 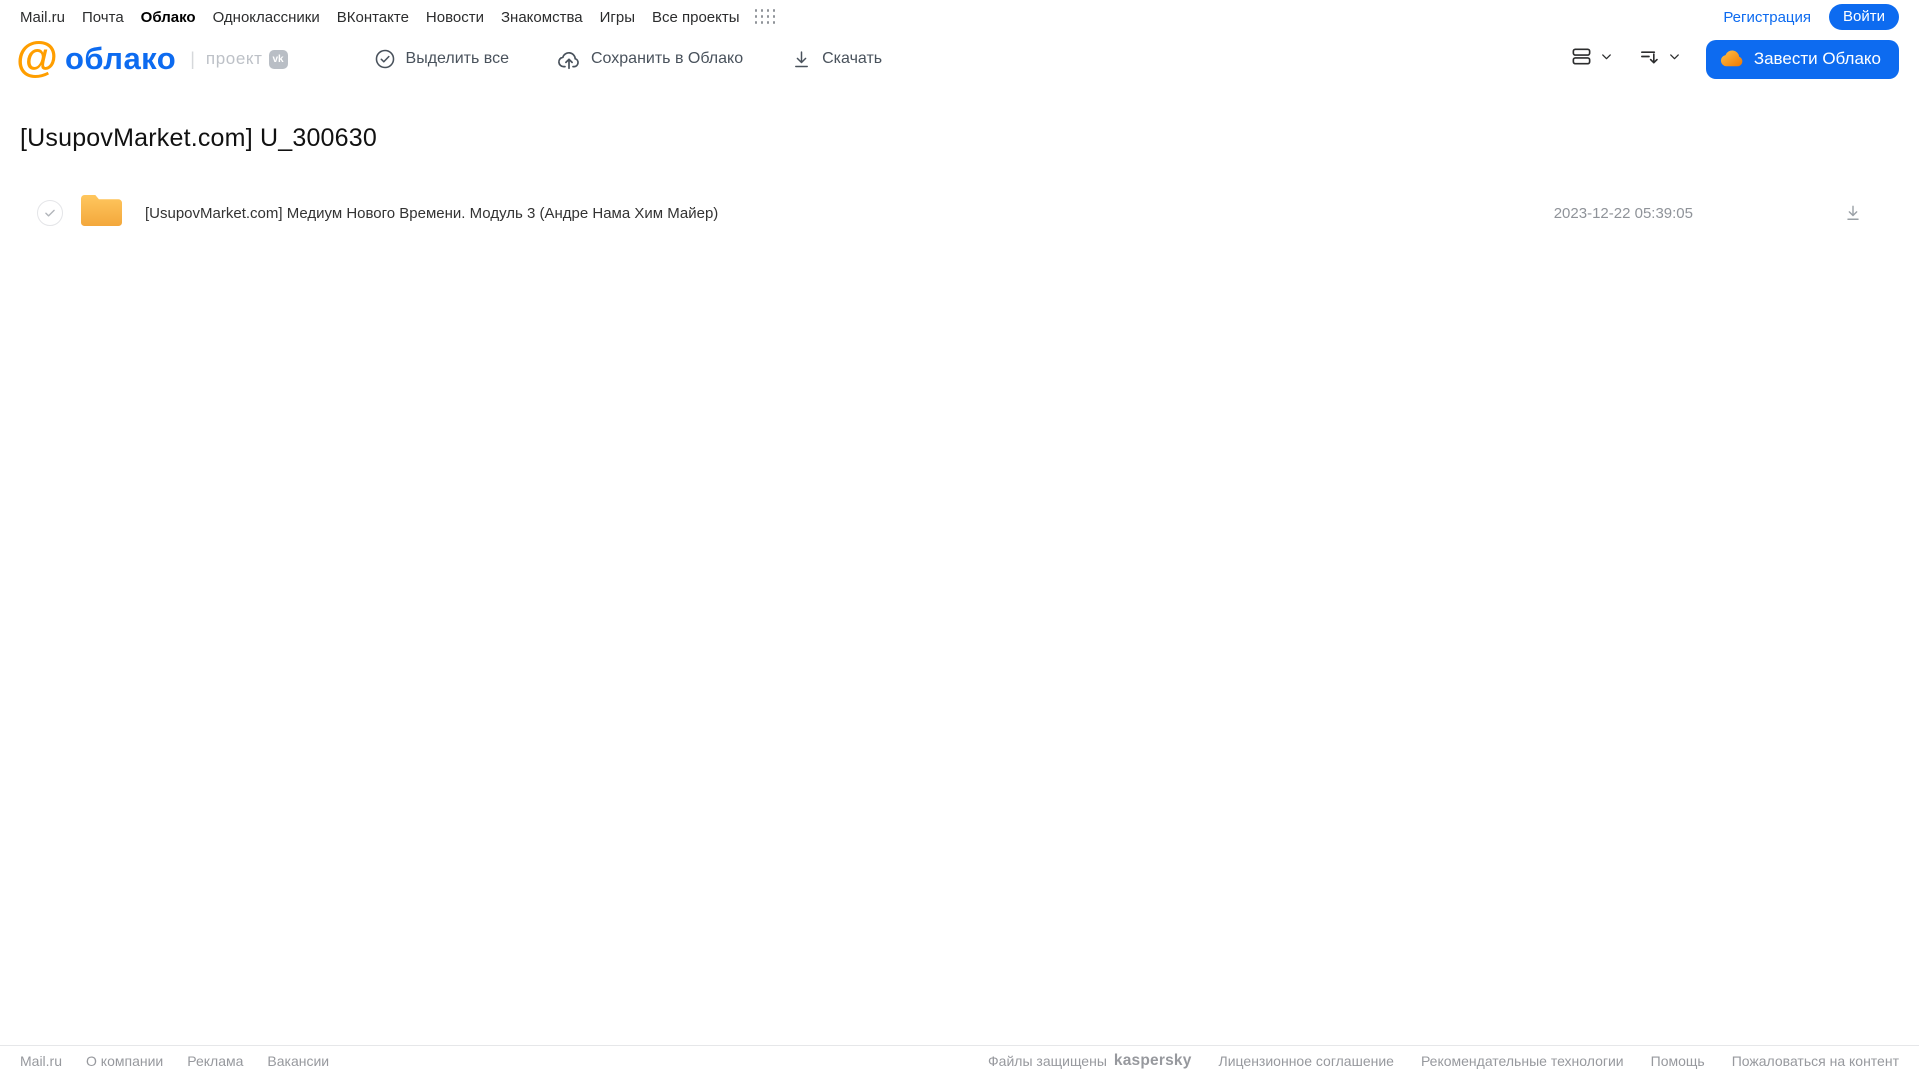 I want to click on footer-link-mailru: Mail.ru, so click(x=41, y=1061).